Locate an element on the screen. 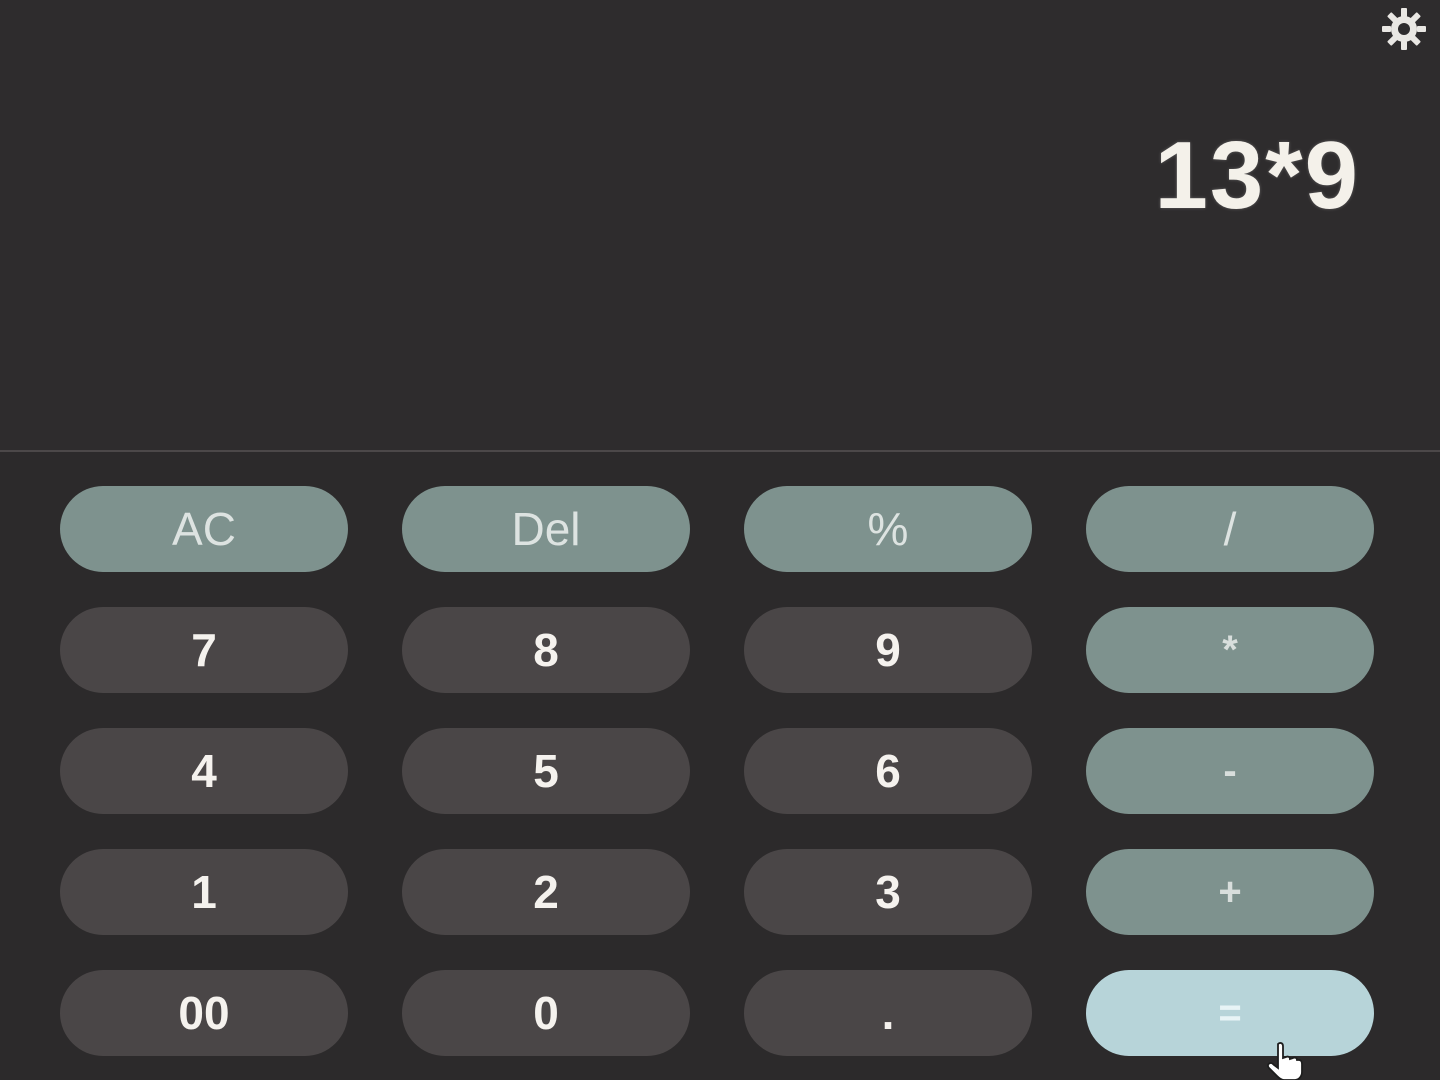  subtract-button: - is located at coordinates (1230, 771).